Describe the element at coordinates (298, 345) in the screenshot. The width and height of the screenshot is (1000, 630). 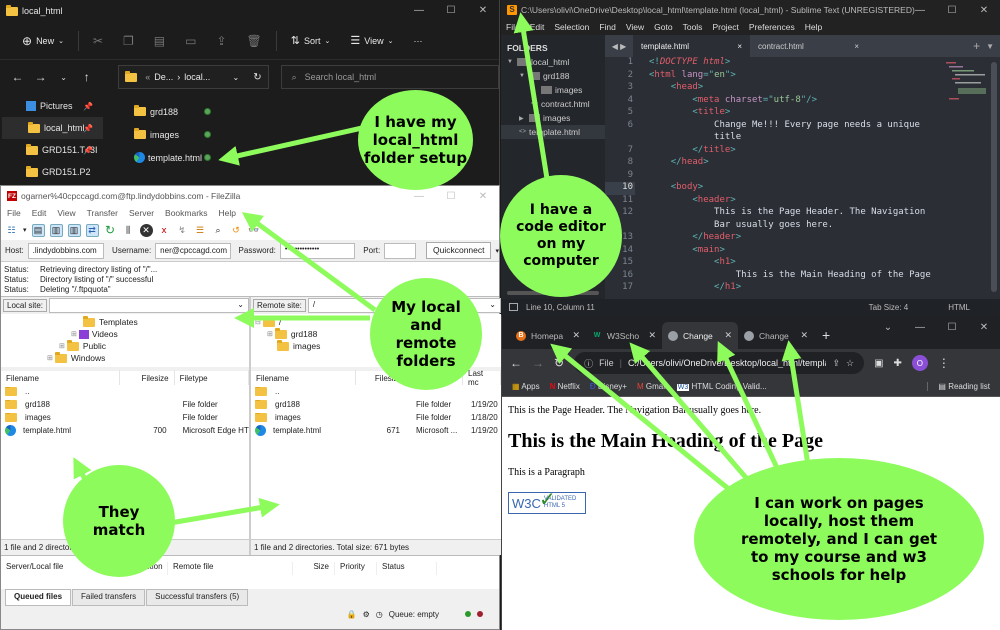
I see `tree-item-images: images` at that location.